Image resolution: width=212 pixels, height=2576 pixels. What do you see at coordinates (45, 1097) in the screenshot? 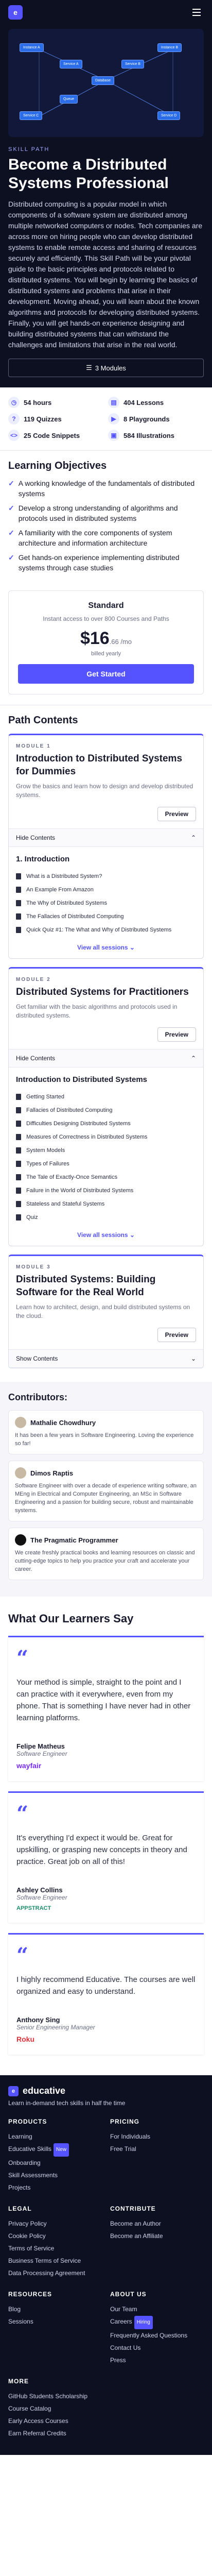
I see `lesson-label: Getting Started` at bounding box center [45, 1097].